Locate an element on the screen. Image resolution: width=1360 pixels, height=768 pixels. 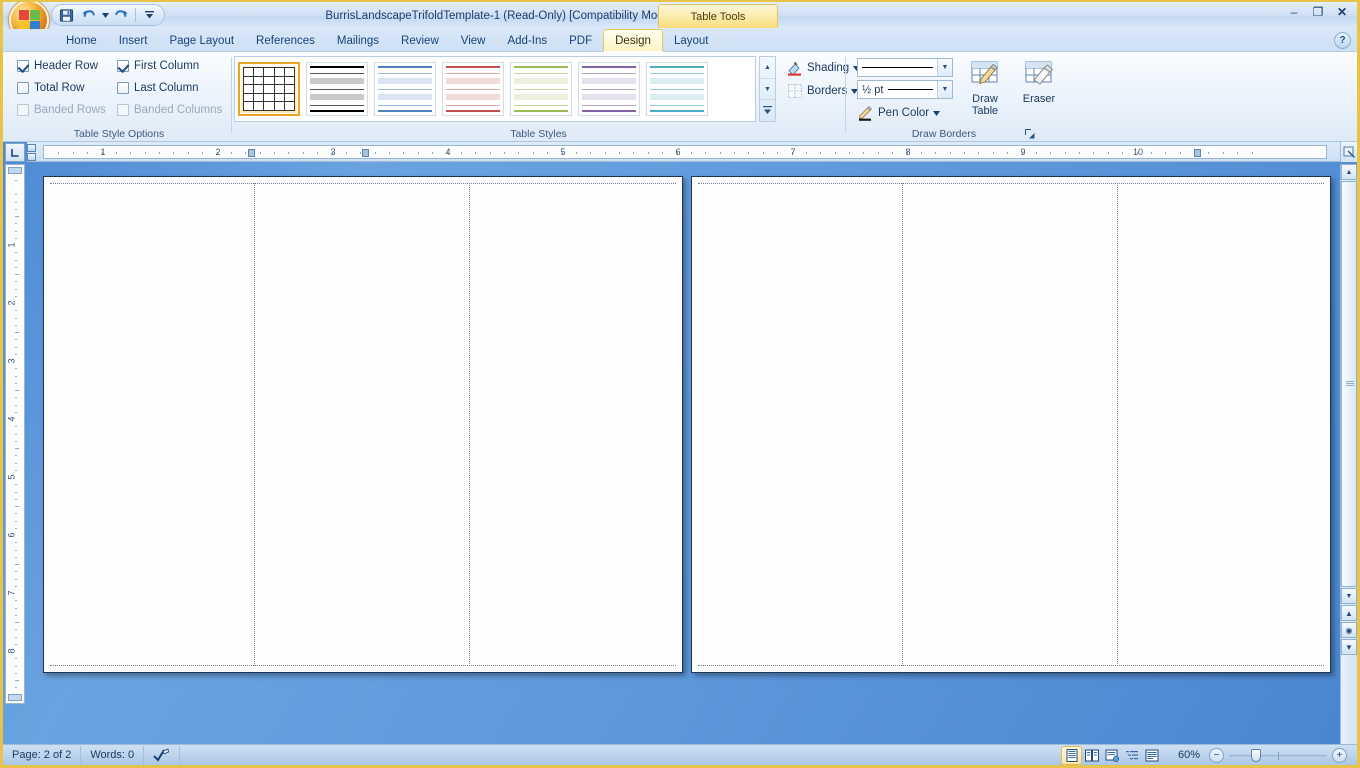
tab-insert: Insert is located at coordinates (133, 40).